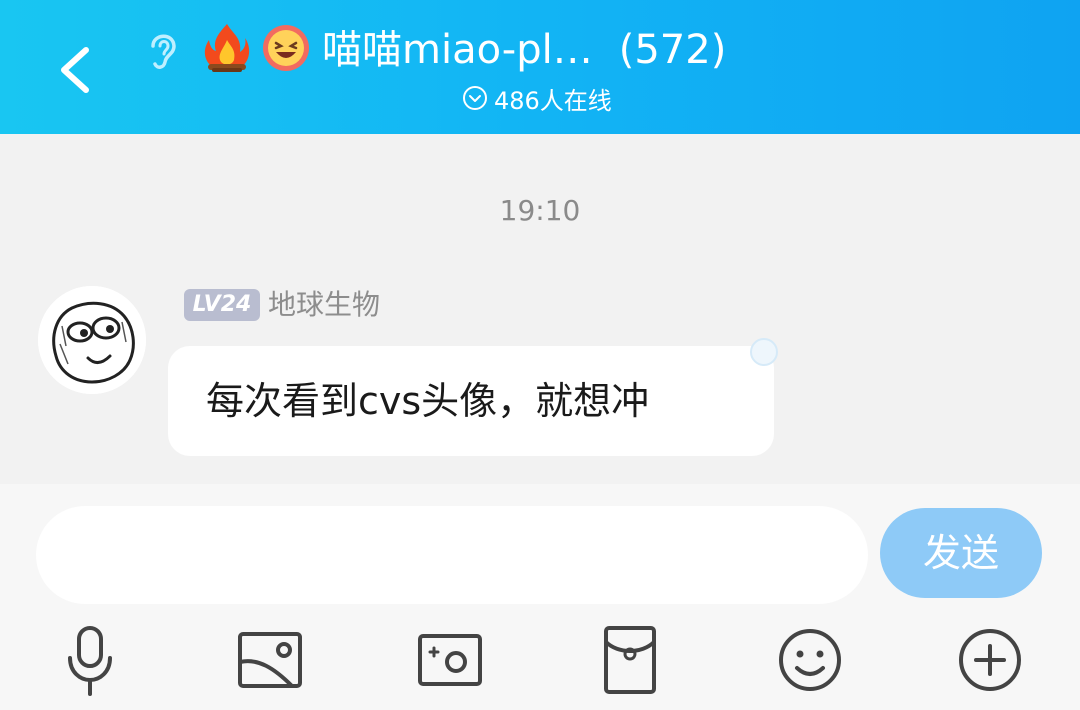 This screenshot has width=1080, height=710. I want to click on chevron-down-circle-icon, so click(475, 98).